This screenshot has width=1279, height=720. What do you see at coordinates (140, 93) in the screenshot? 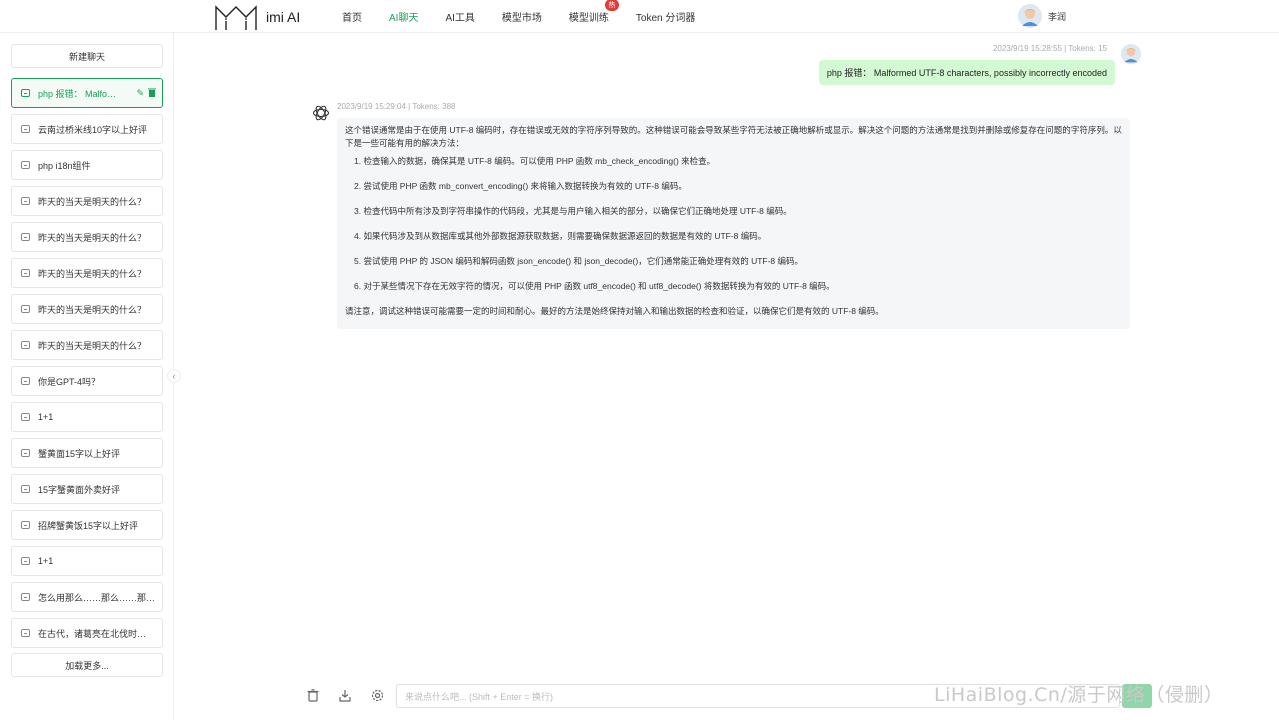
I see `edit-icon: ✎` at bounding box center [140, 93].